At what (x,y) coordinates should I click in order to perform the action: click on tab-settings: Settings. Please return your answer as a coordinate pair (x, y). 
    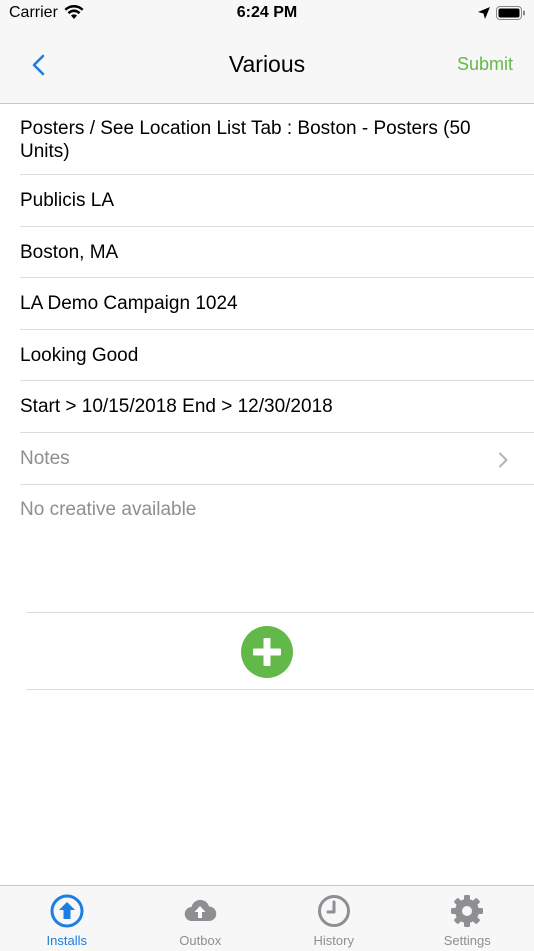
    Looking at the image, I should click on (467, 918).